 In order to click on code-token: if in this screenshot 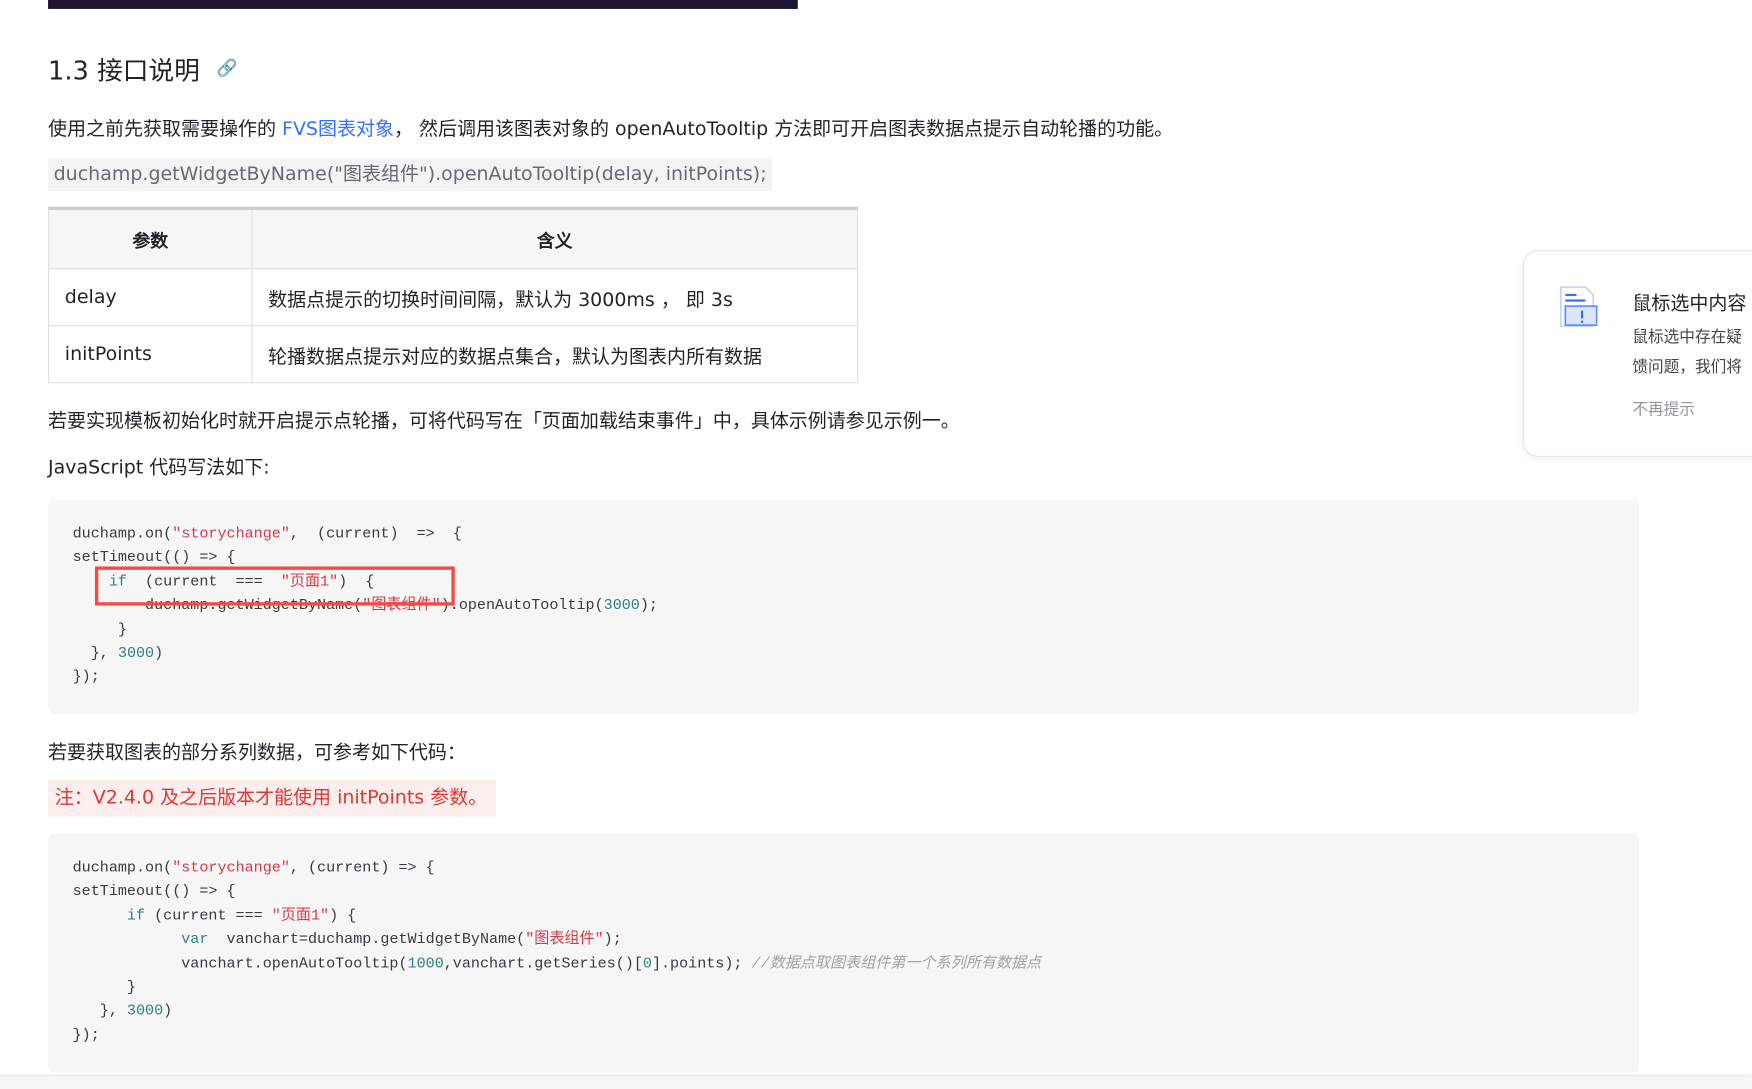, I will do `click(136, 916)`.